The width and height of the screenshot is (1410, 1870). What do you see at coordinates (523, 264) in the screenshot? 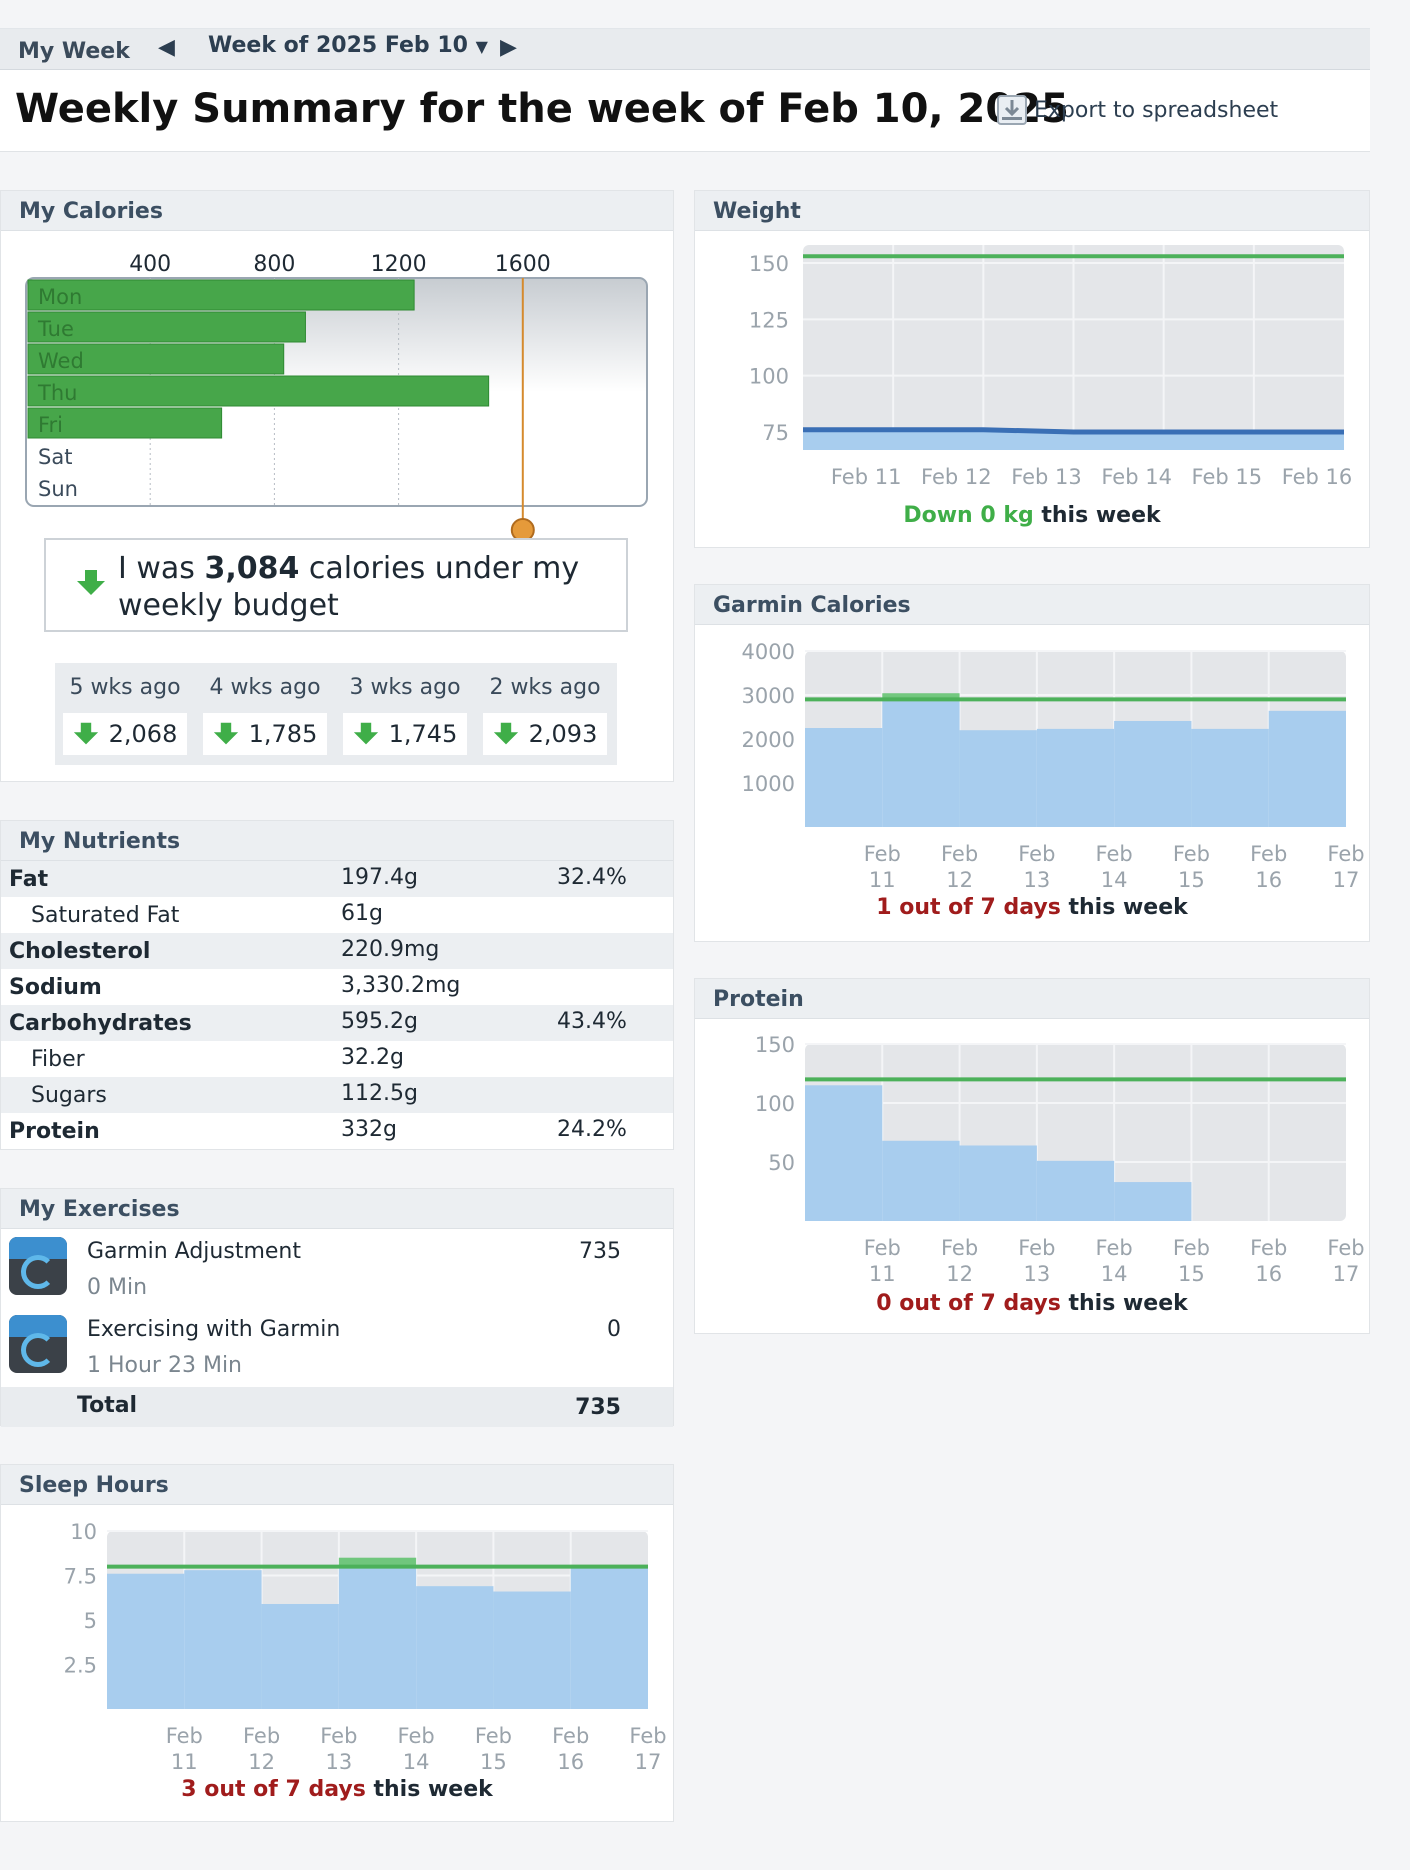
I see `calories-tick-label: 1600` at bounding box center [523, 264].